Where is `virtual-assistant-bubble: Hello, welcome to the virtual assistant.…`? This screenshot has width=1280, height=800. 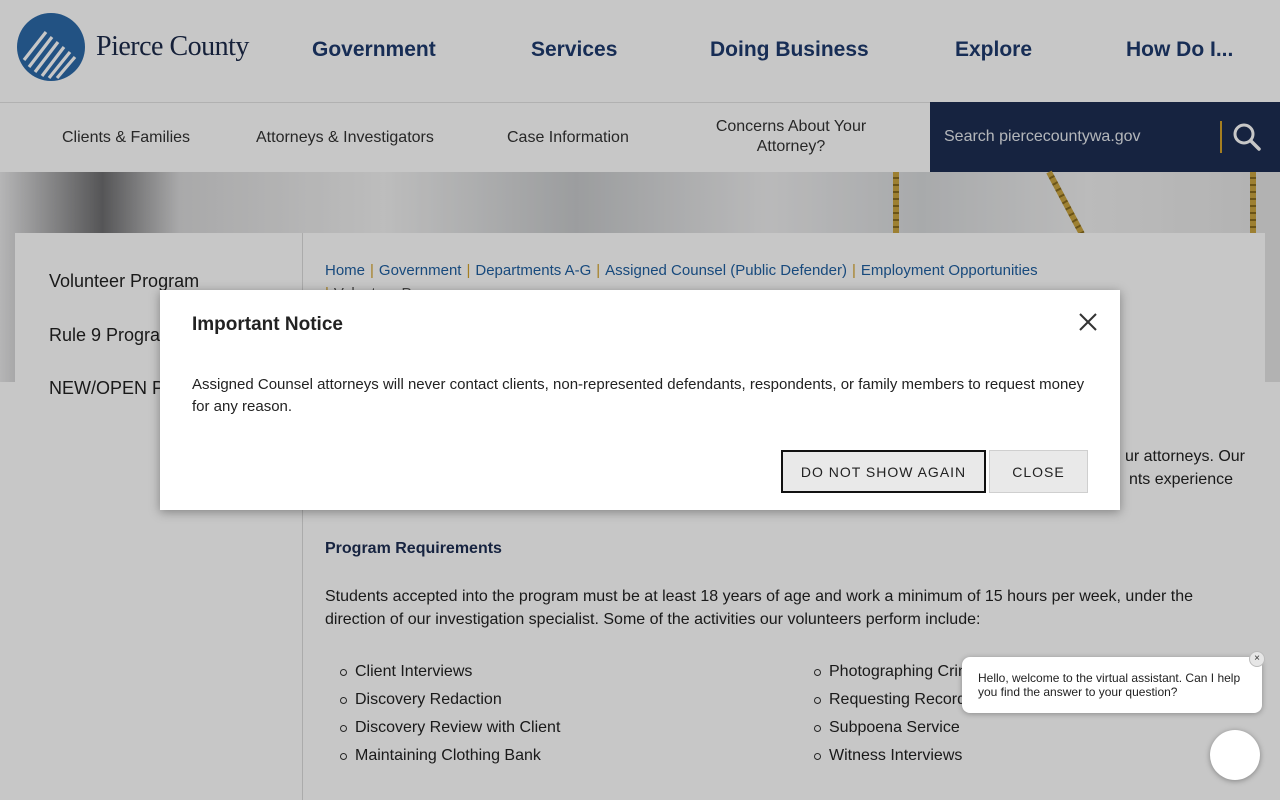
virtual-assistant-bubble: Hello, welcome to the virtual assistant.… is located at coordinates (1112, 685).